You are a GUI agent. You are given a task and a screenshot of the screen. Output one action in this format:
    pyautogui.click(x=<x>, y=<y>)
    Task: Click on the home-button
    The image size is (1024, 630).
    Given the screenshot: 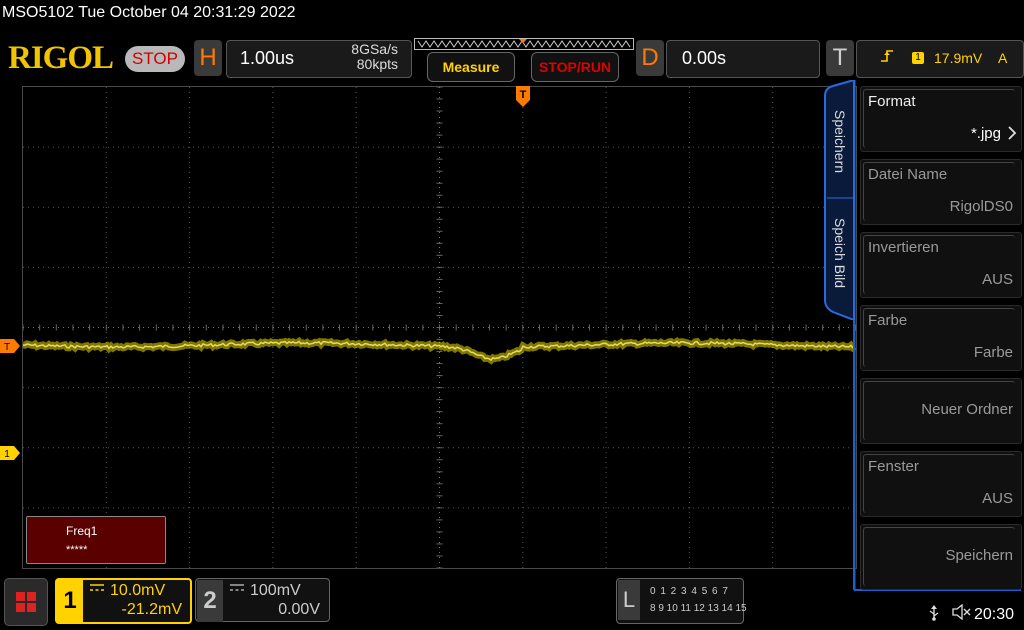 What is the action you would take?
    pyautogui.click(x=26, y=602)
    